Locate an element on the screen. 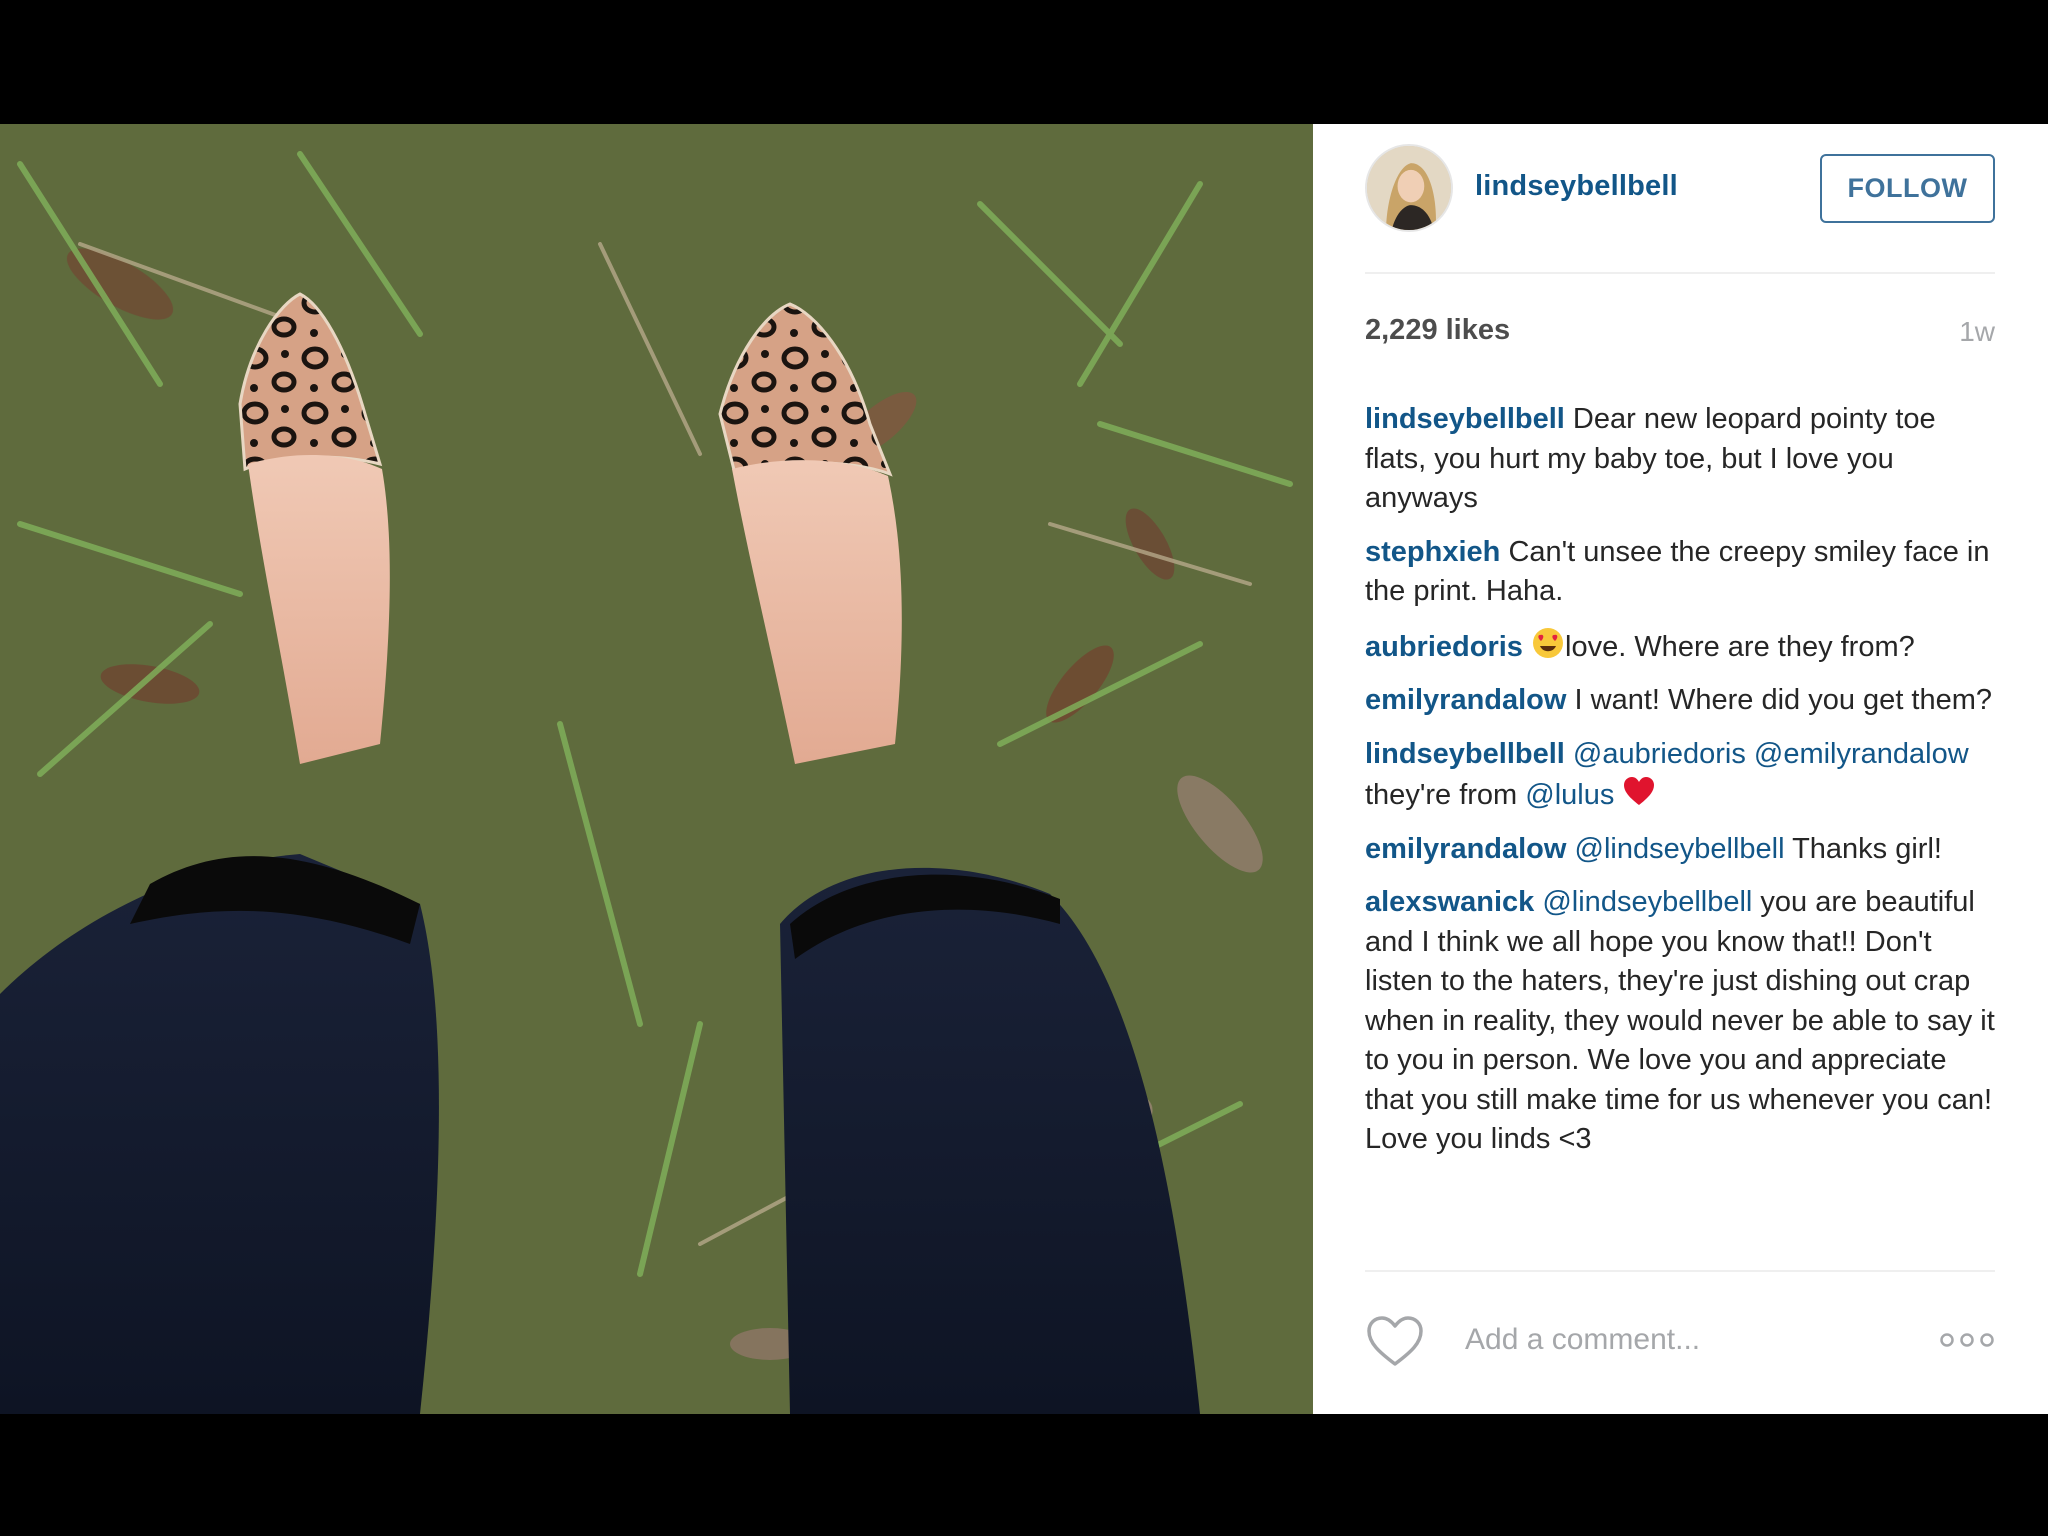  post-footer is located at coordinates (1680, 1342).